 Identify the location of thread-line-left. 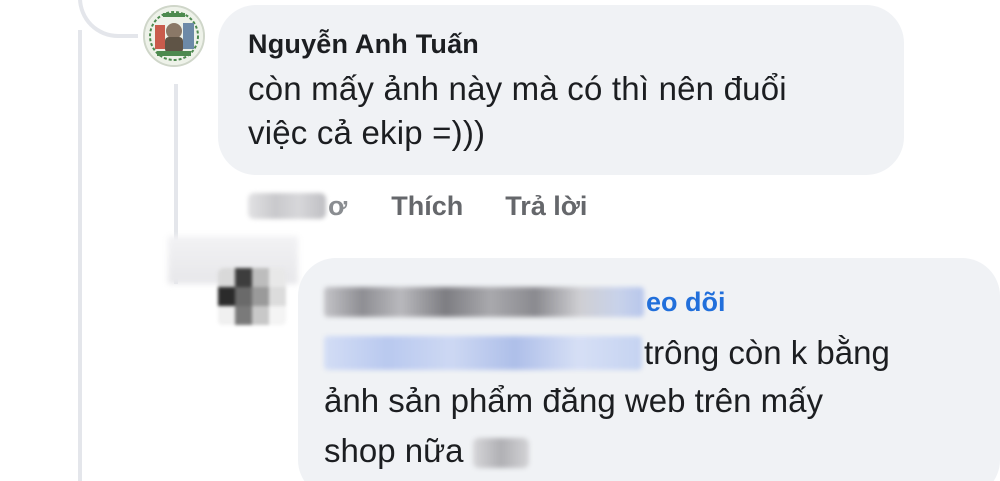
(80, 255).